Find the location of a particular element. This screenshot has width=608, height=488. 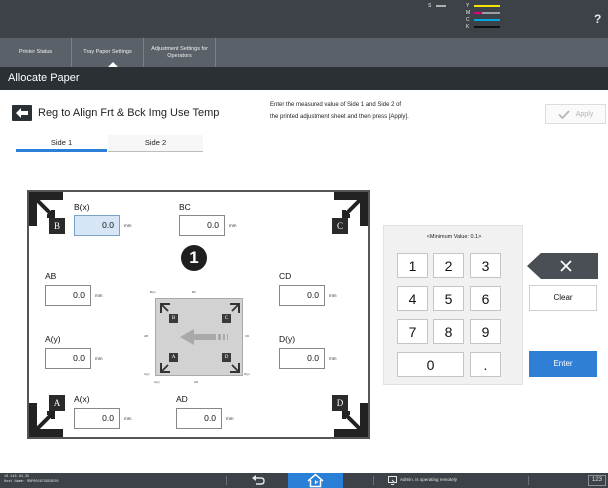

home-button is located at coordinates (315, 480).